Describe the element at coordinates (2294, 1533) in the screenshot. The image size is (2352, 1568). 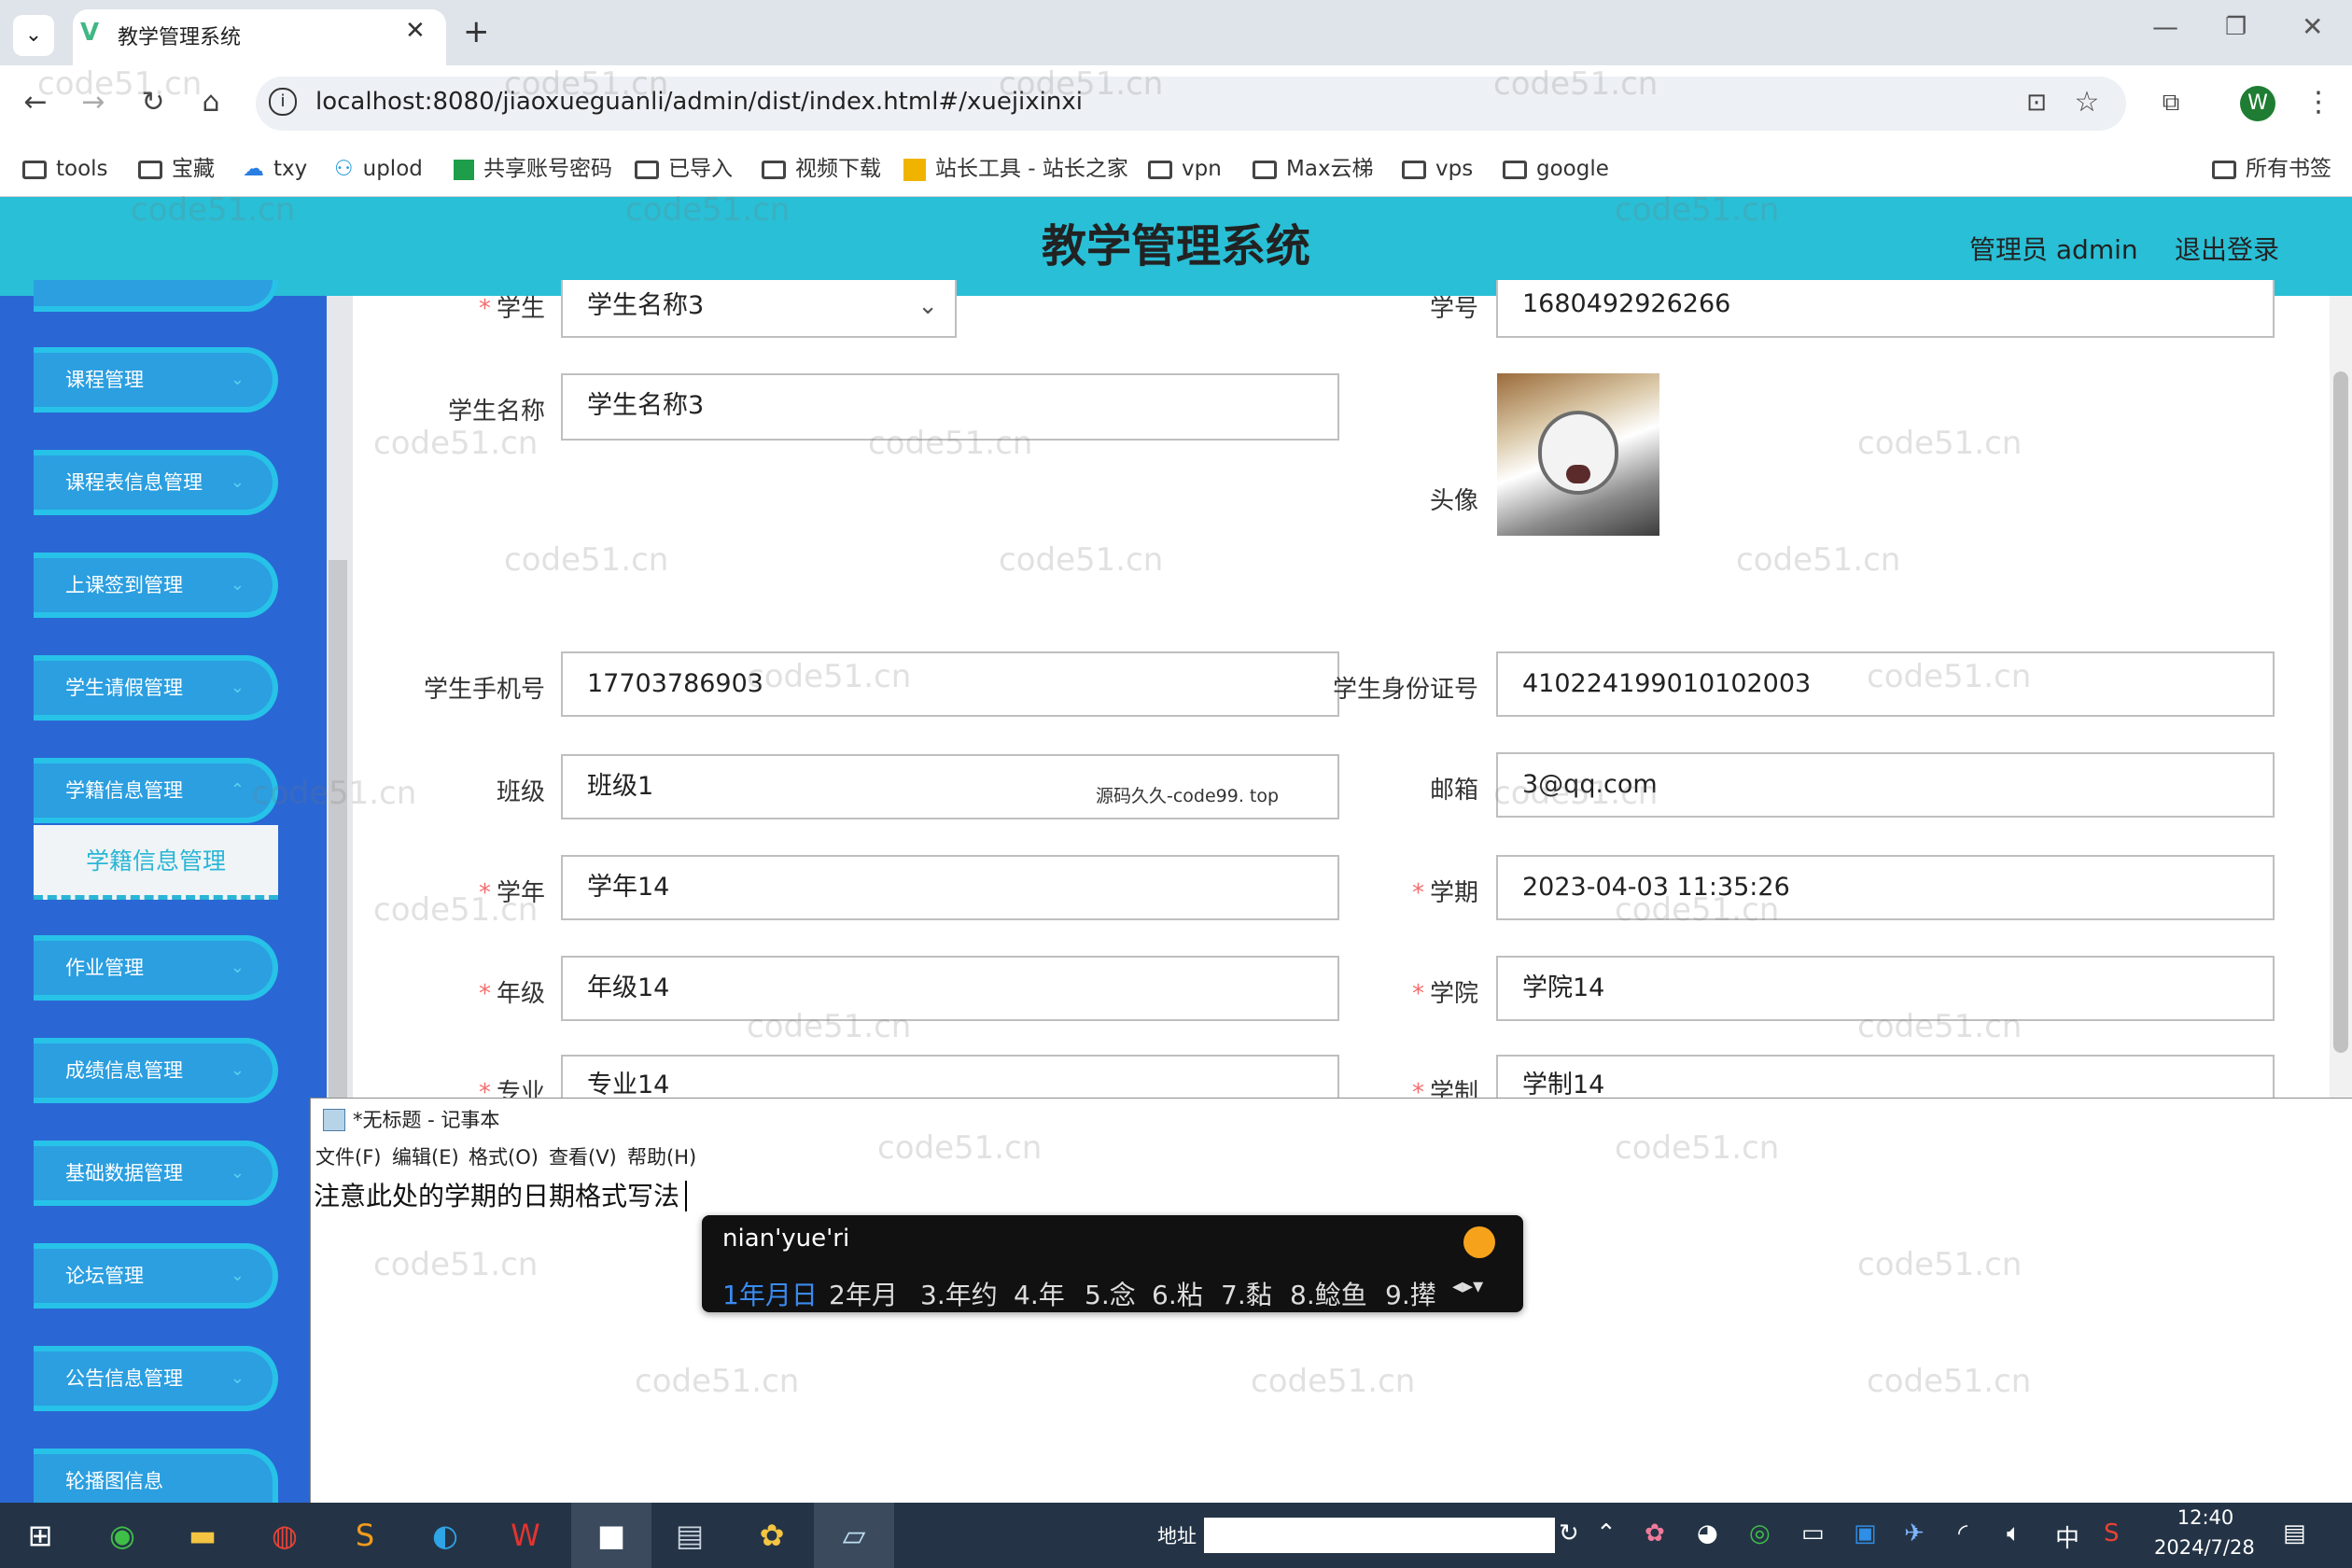
I see `notifications-icon: ▤` at that location.